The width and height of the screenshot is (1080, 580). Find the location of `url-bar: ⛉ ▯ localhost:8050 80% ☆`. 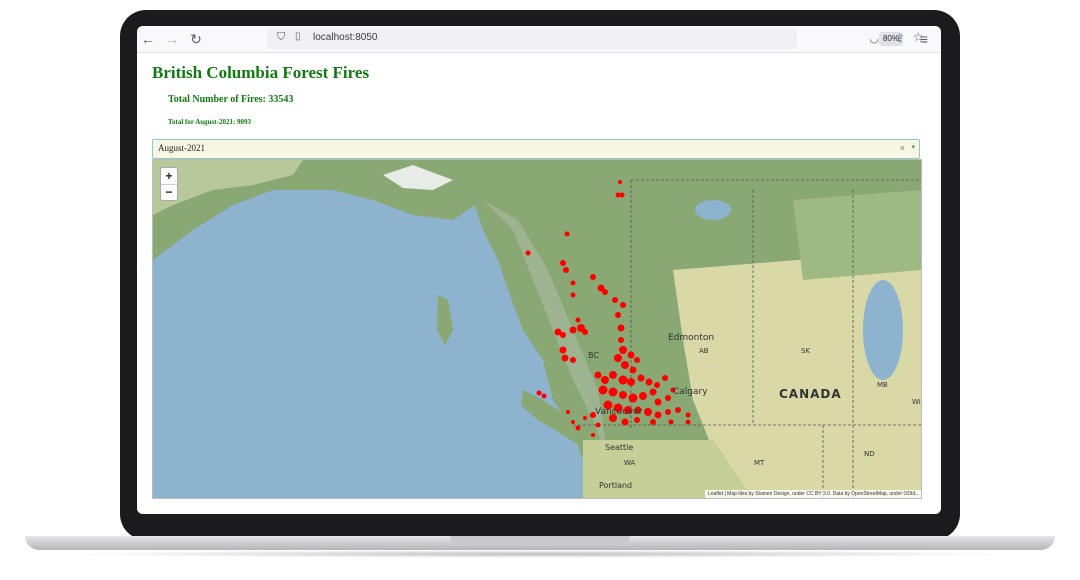

url-bar: ⛉ ▯ localhost:8050 80% ☆ is located at coordinates (595, 39).